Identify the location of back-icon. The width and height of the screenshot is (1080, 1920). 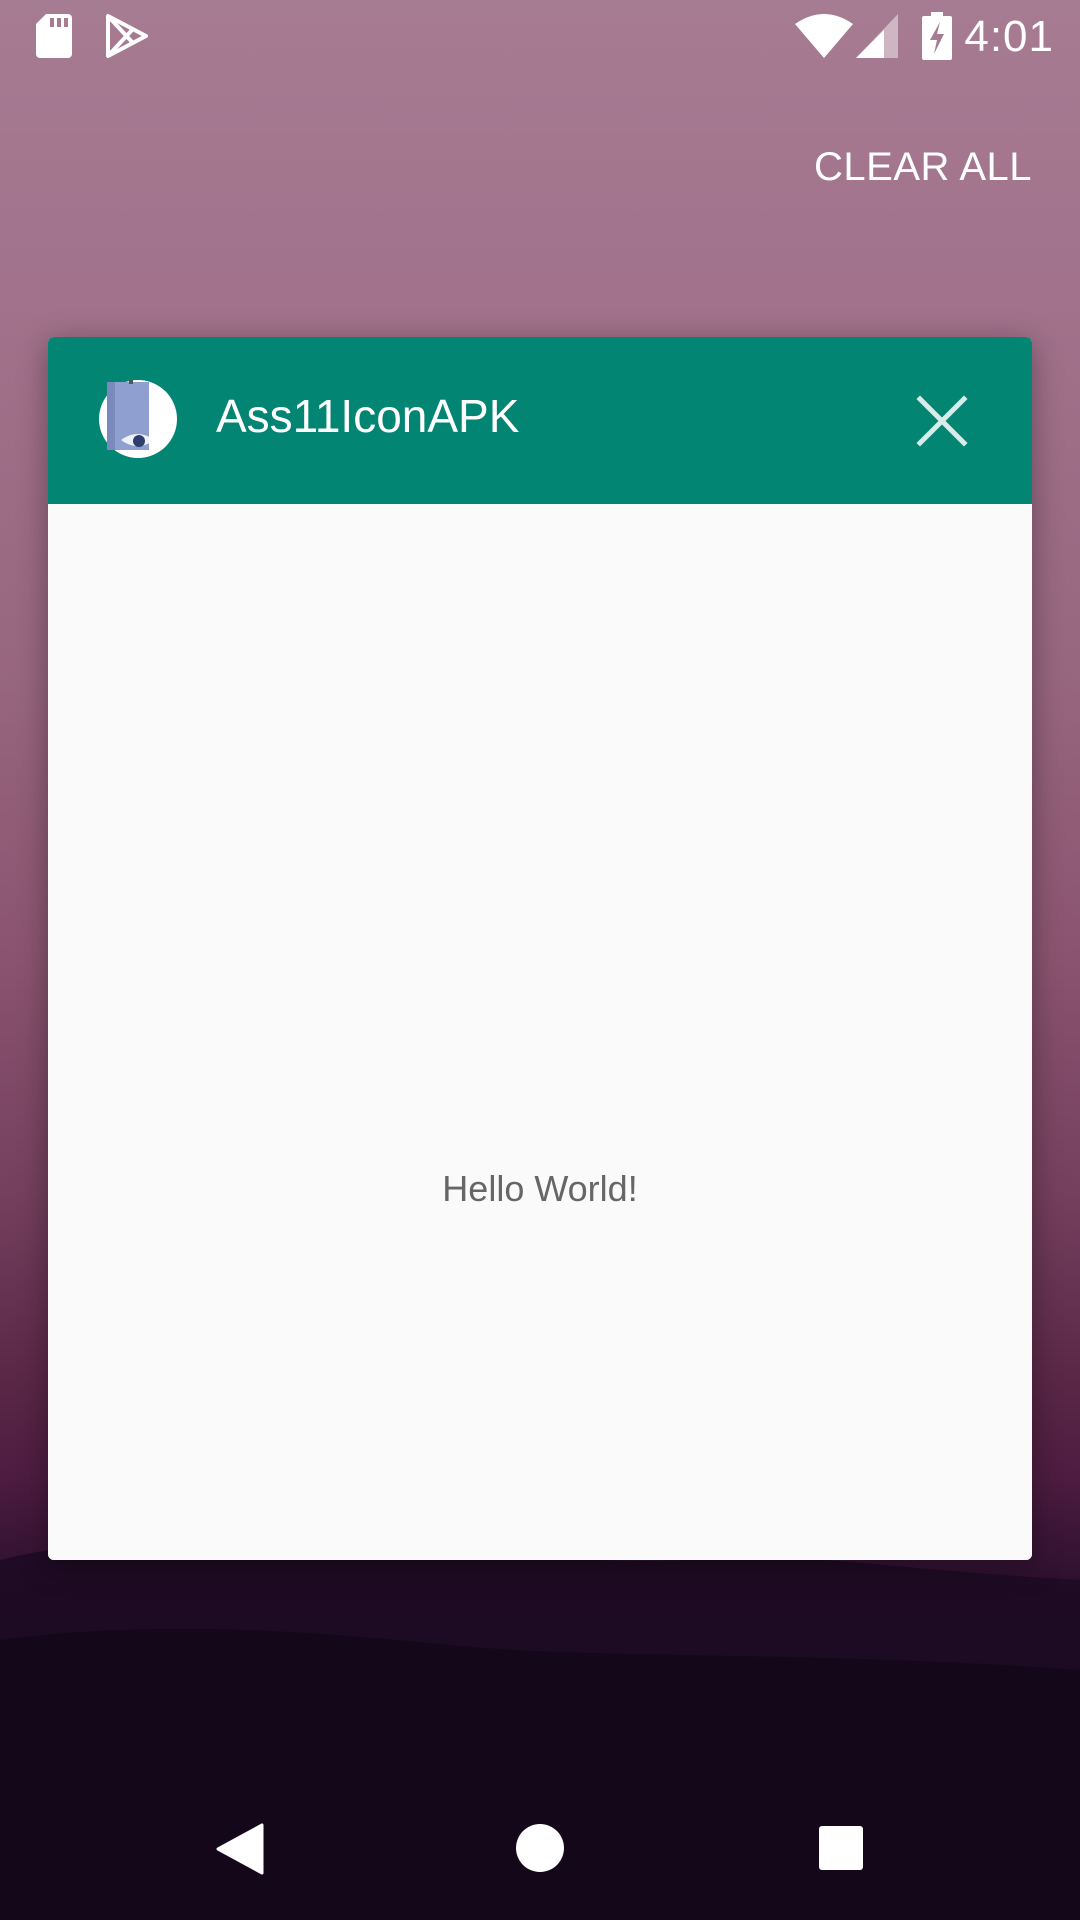
(240, 1849).